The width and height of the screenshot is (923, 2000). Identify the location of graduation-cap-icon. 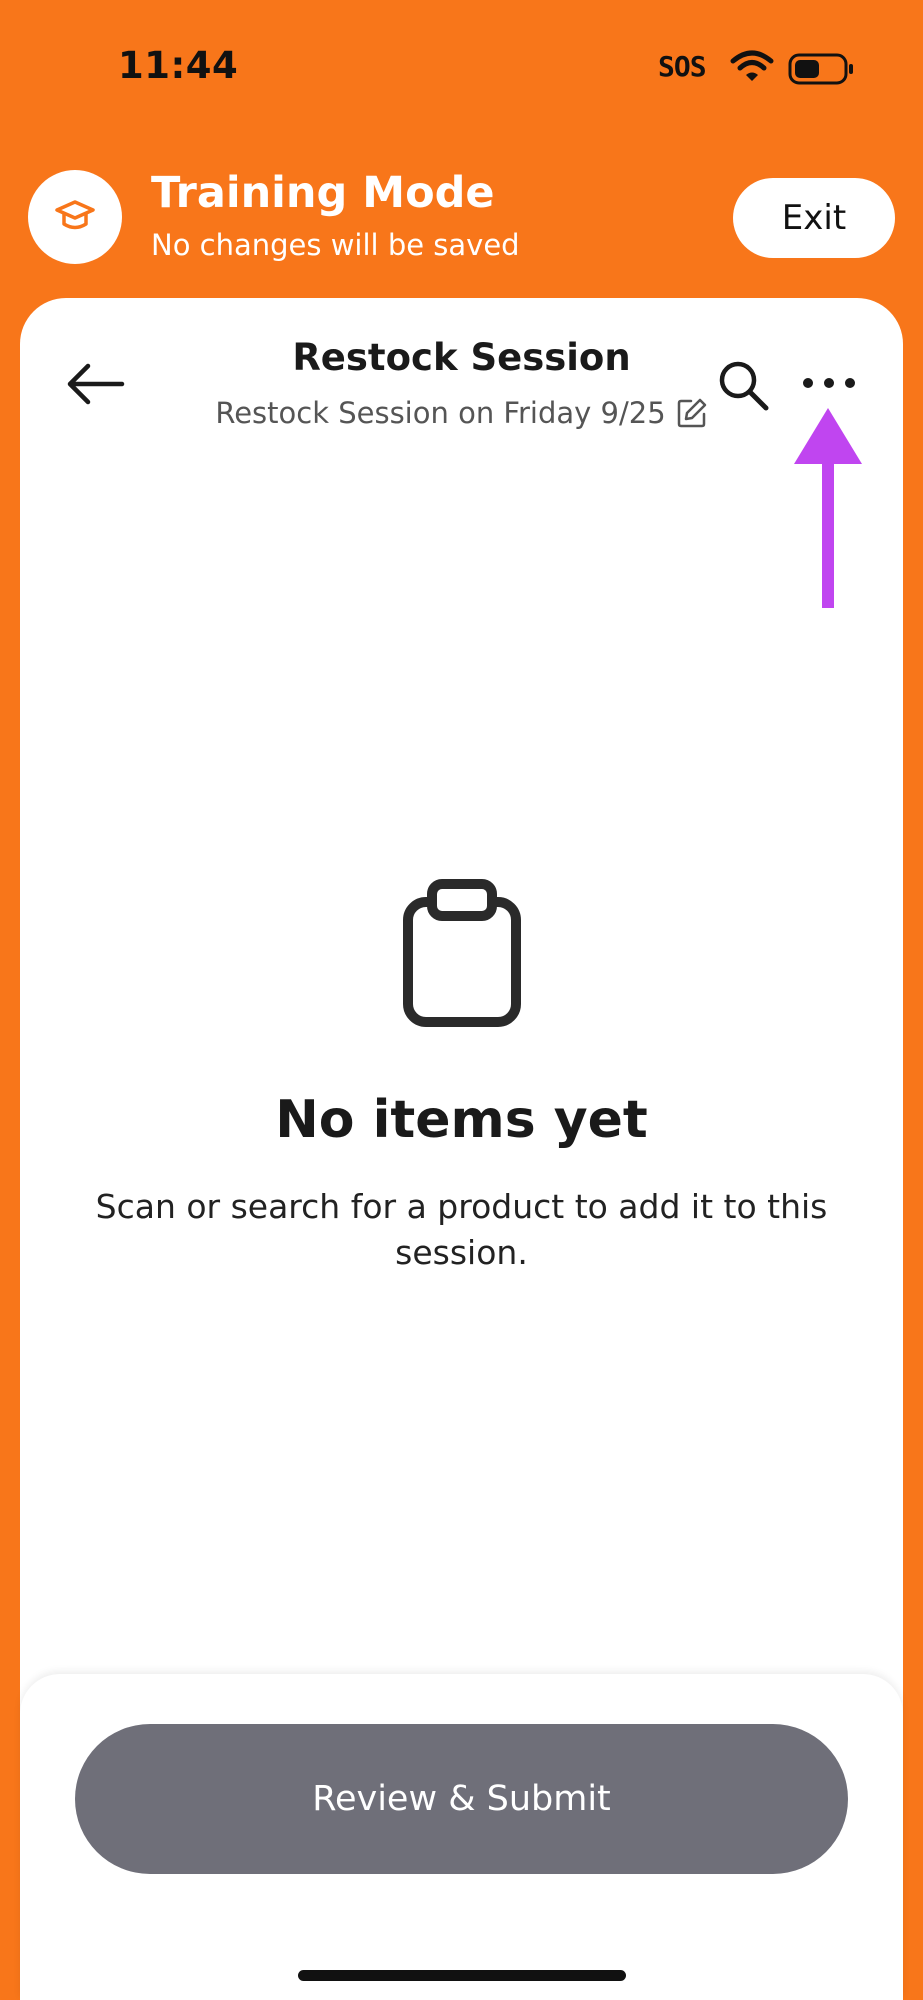
(75, 215).